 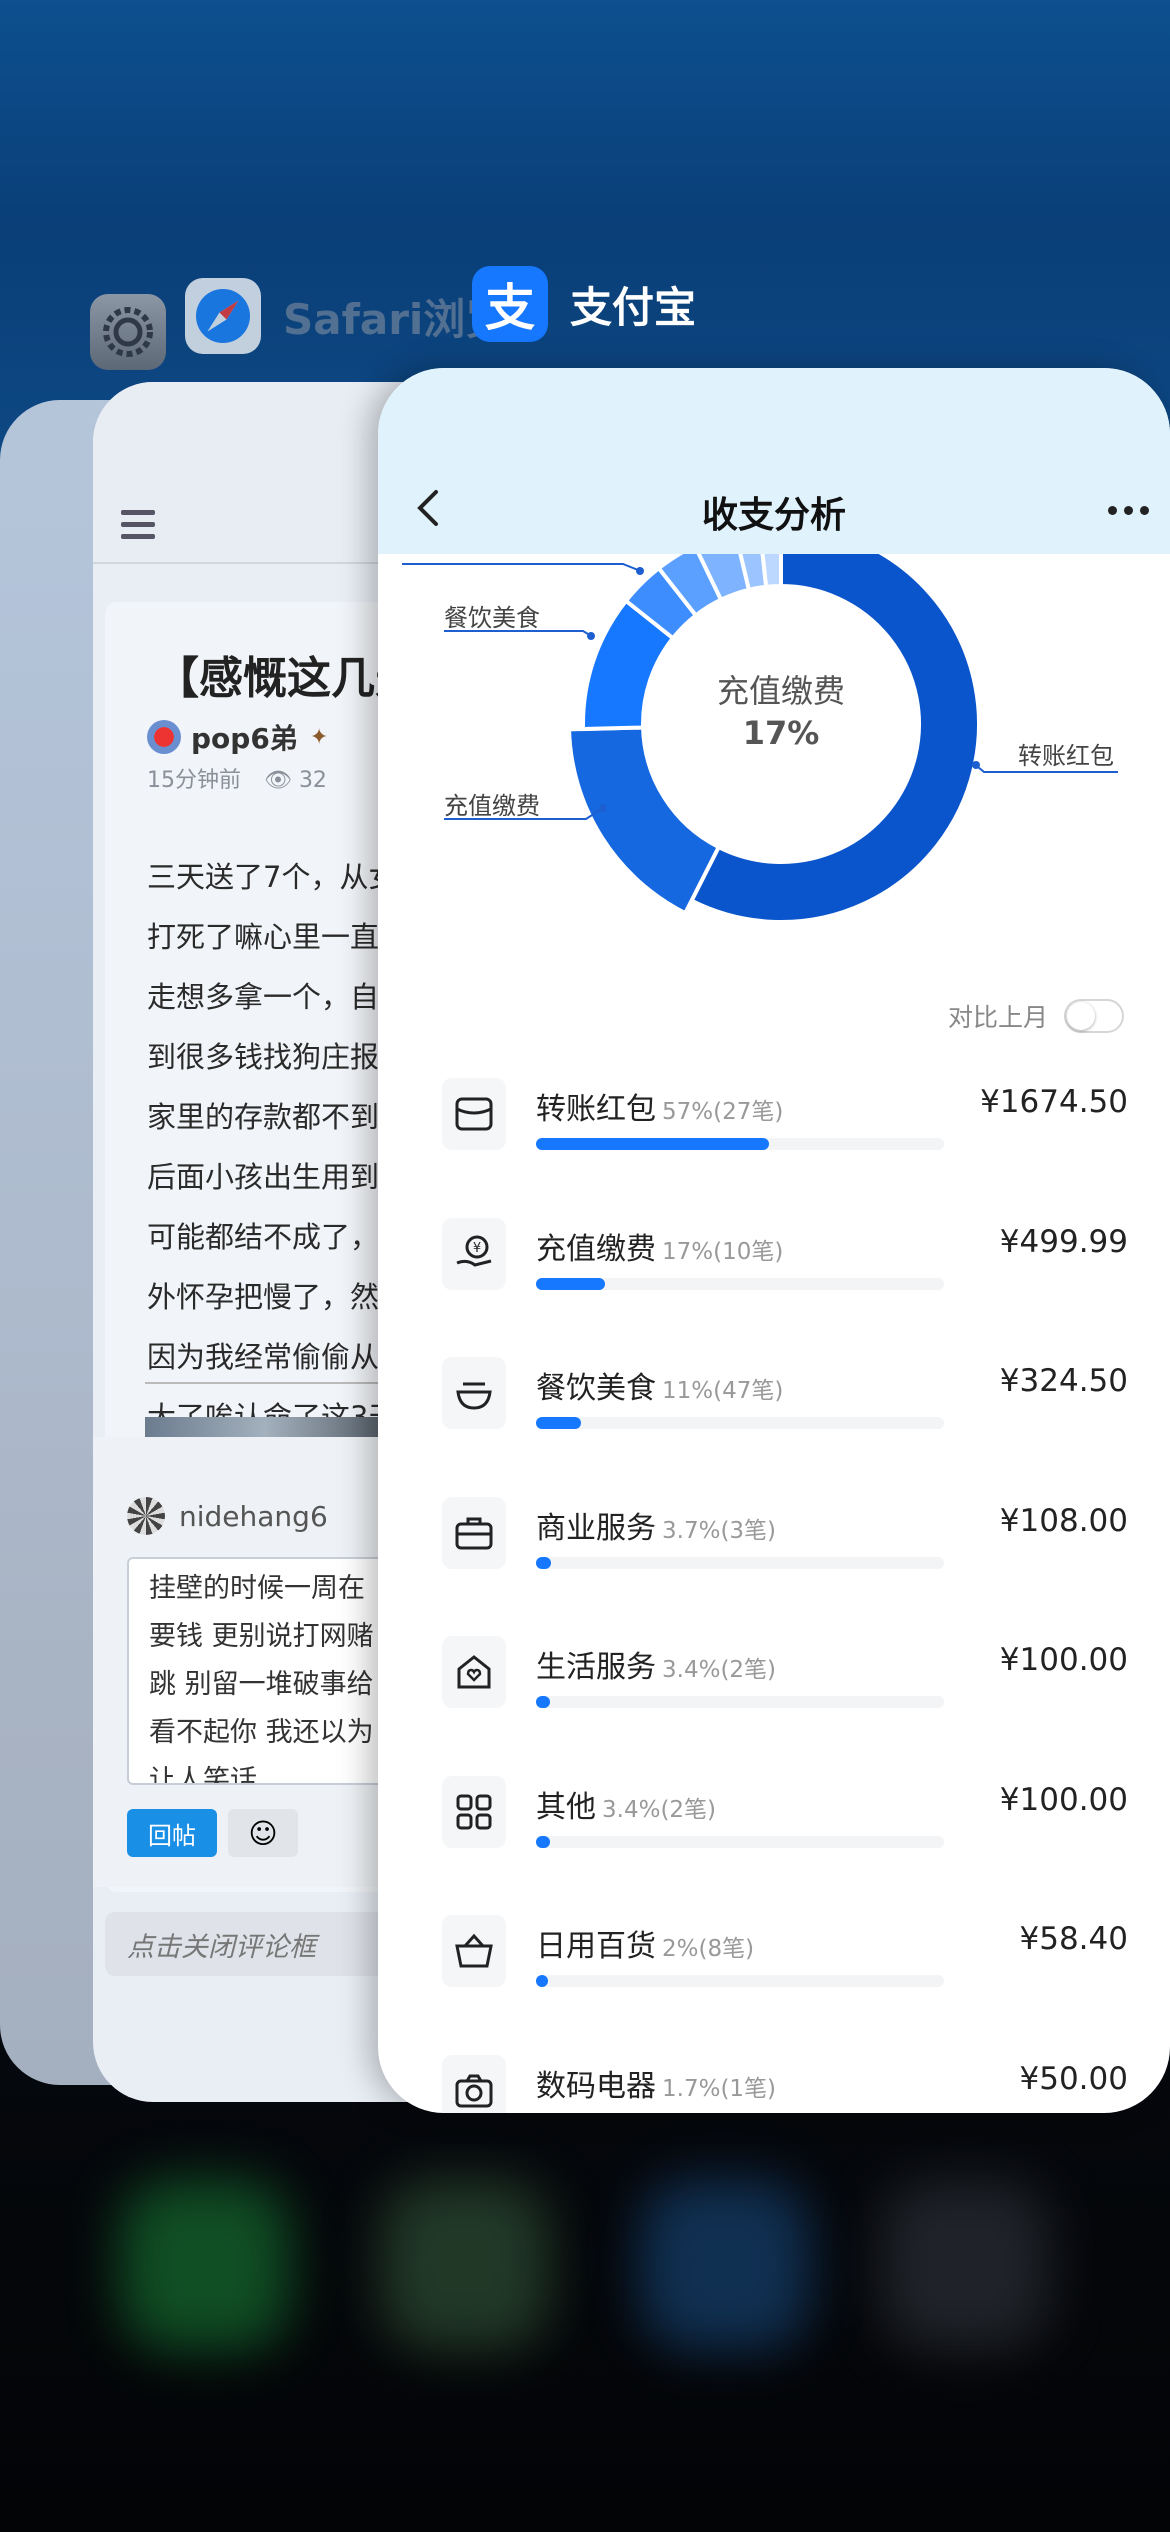 What do you see at coordinates (1073, 1939) in the screenshot?
I see `category-amount: ¥58.40` at bounding box center [1073, 1939].